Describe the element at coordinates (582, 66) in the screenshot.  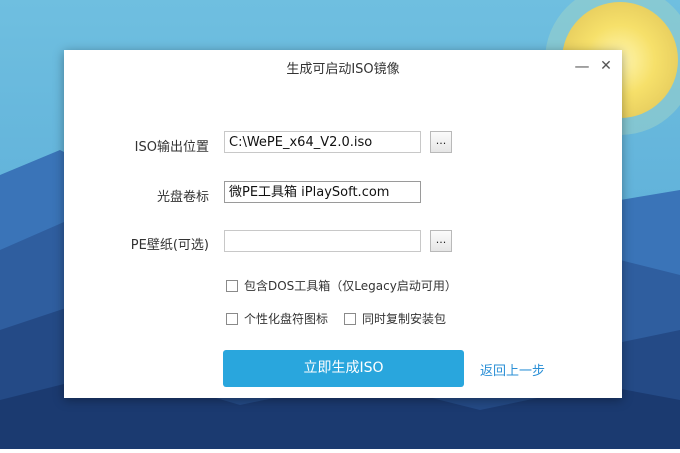
I see `minimize-icon: —` at that location.